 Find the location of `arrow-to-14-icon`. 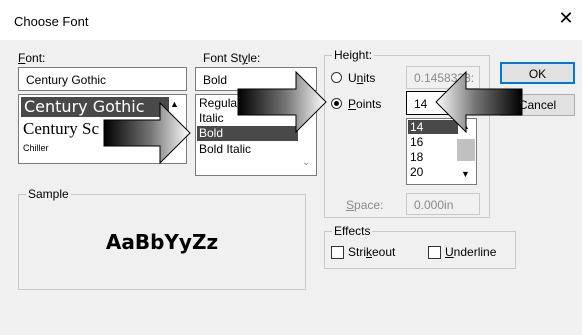

arrow-to-14-icon is located at coordinates (479, 102).